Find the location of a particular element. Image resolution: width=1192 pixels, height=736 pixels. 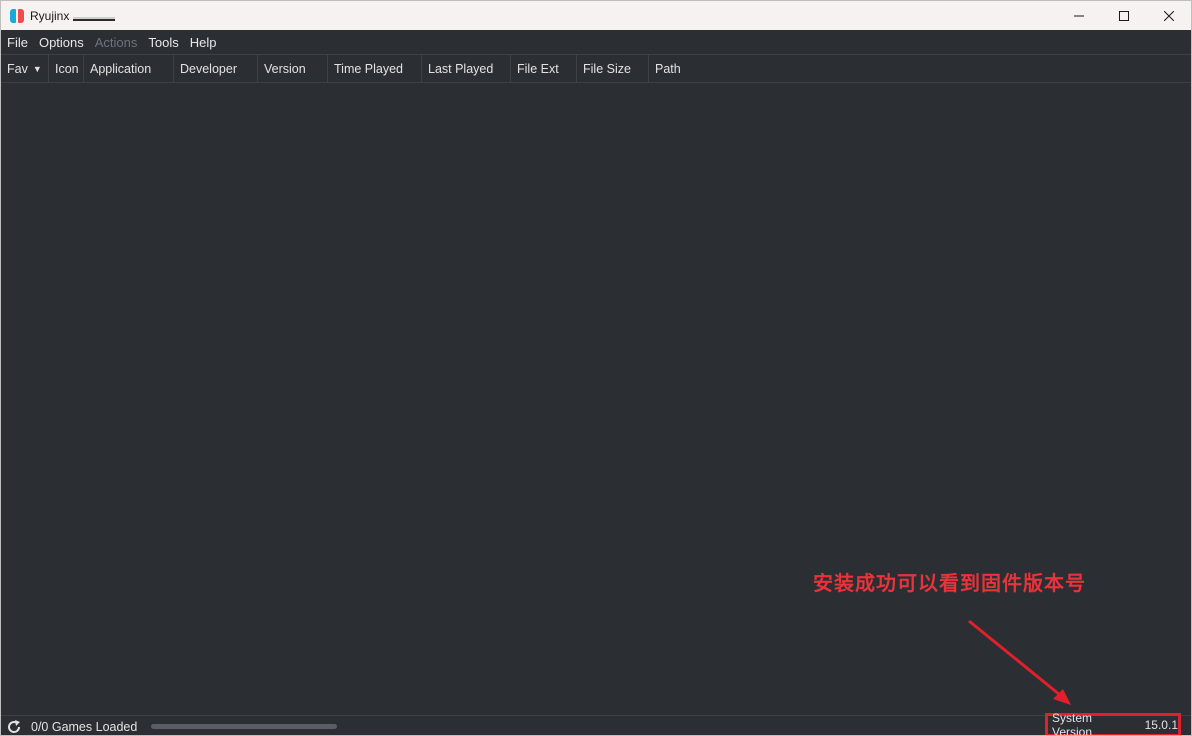

menu-actions: Actions is located at coordinates (116, 42).